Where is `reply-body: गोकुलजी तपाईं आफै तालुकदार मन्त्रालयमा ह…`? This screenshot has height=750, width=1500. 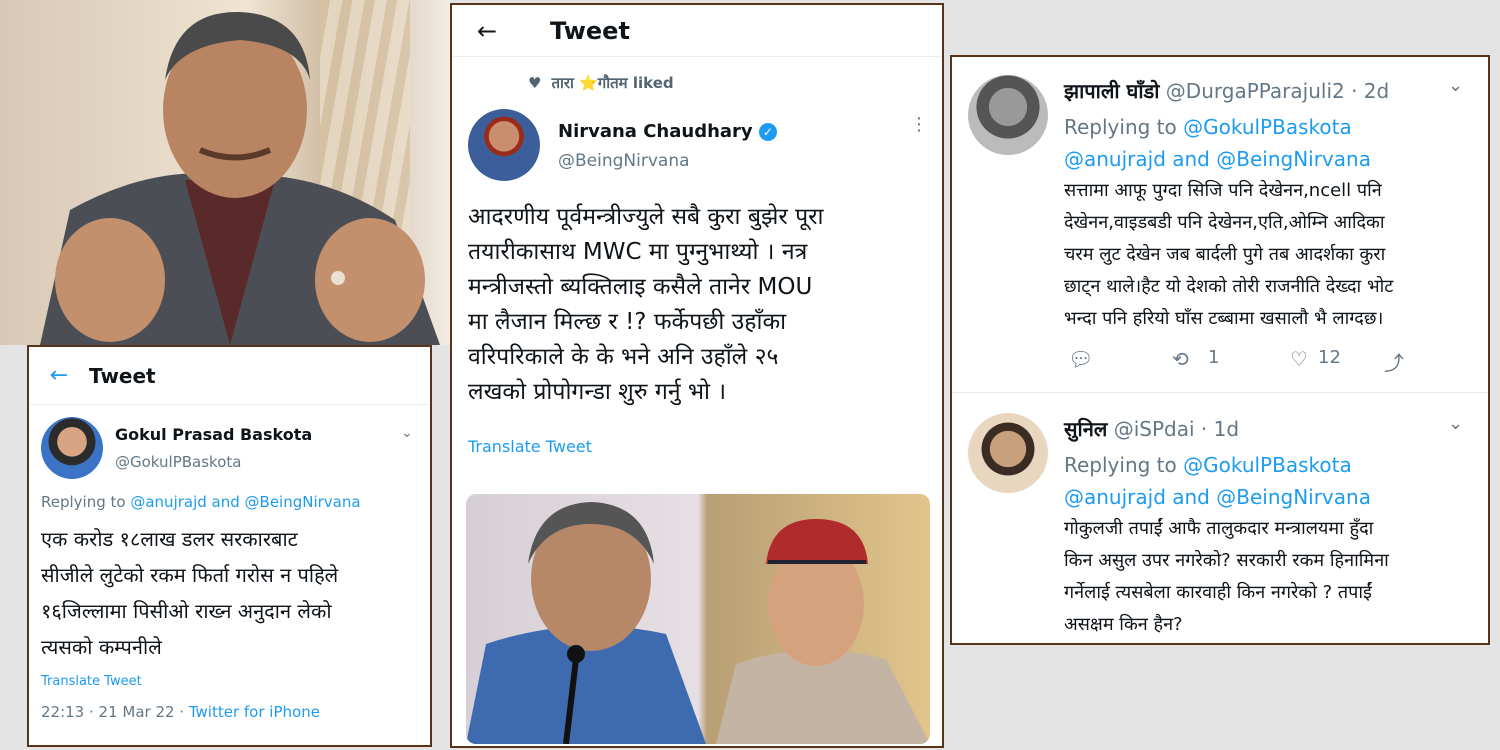 reply-body: गोकुलजी तपाईं आफै तालुकदार मन्त्रालयमा ह… is located at coordinates (1226, 577).